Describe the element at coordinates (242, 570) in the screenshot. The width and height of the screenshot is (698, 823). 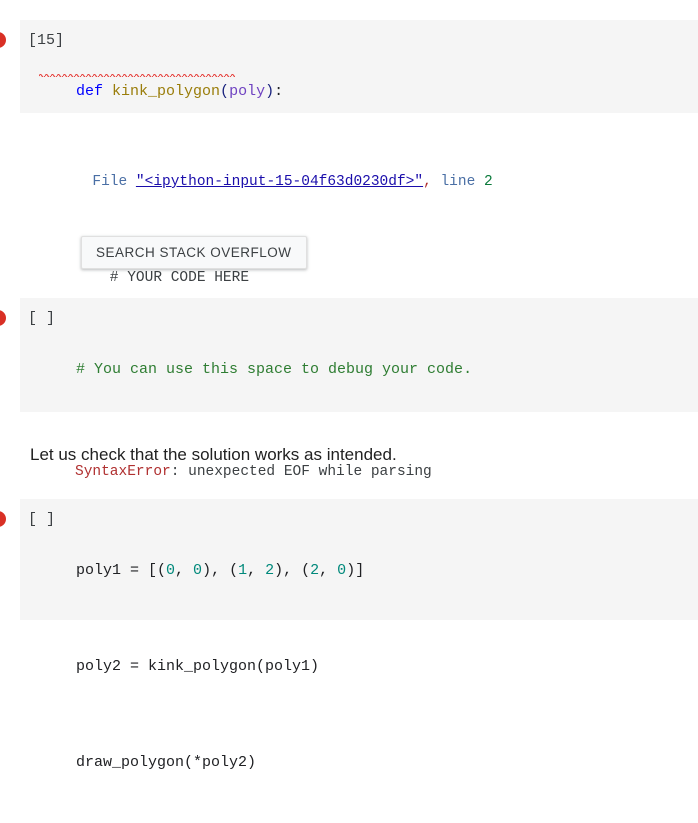
I see `token-number: 1` at that location.